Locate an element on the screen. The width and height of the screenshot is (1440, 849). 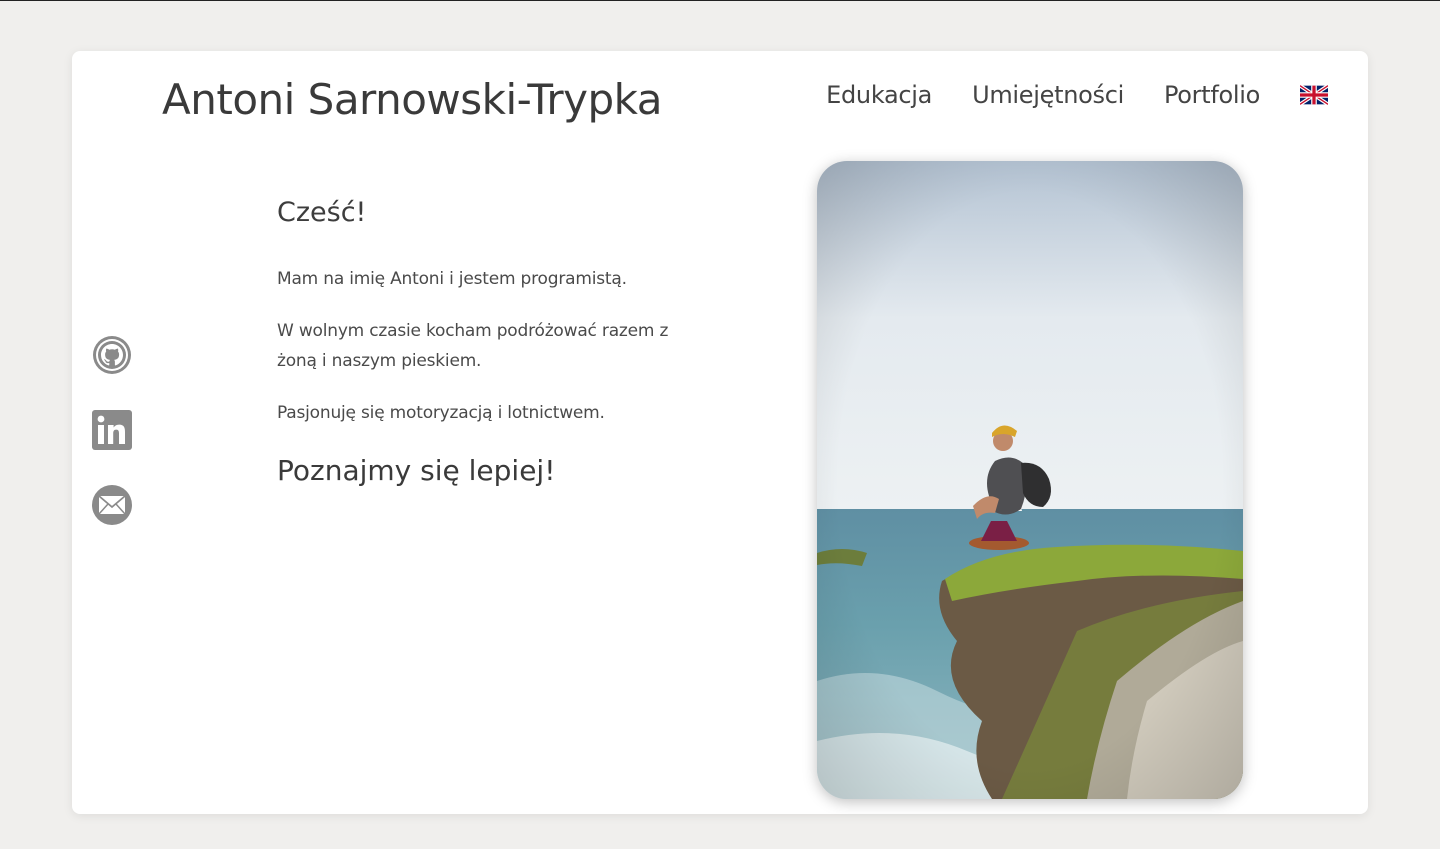
github-icon is located at coordinates (112, 355).